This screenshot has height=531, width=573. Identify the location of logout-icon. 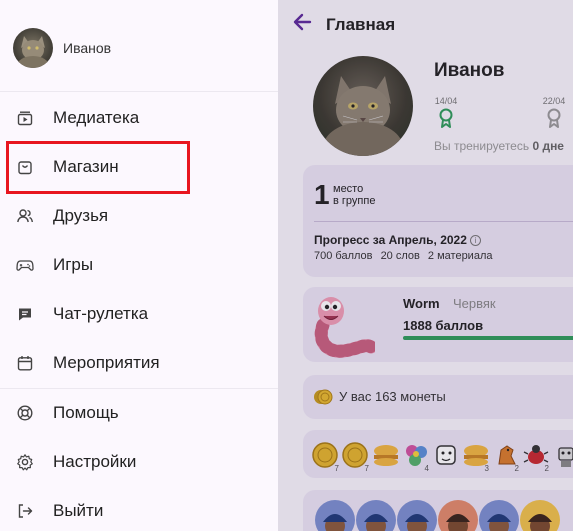
(25, 511).